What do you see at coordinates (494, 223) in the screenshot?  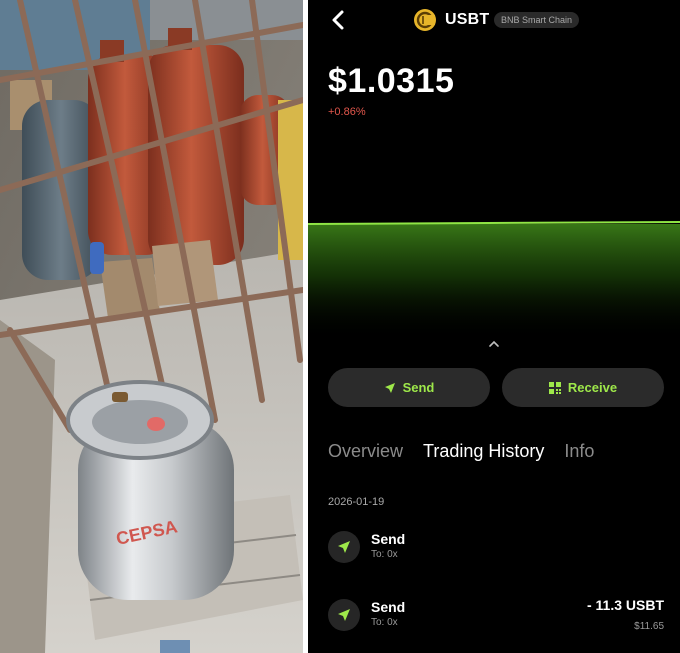 I see `chart-price-line` at bounding box center [494, 223].